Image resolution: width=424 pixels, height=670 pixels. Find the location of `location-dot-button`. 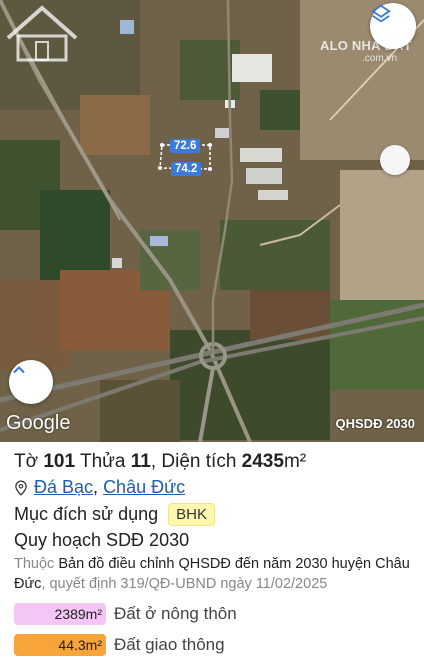

location-dot-button is located at coordinates (395, 160).